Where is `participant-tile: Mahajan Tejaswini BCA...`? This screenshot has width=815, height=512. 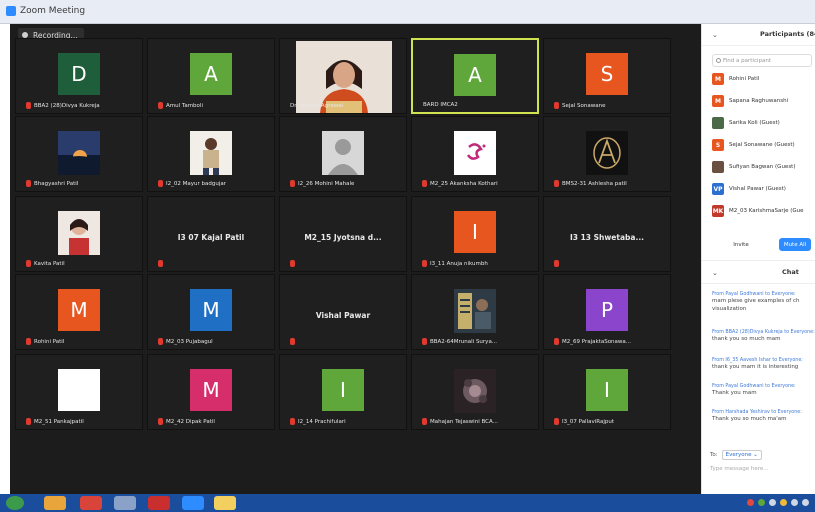
participant-tile: Mahajan Tejaswini BCA... is located at coordinates (475, 392).